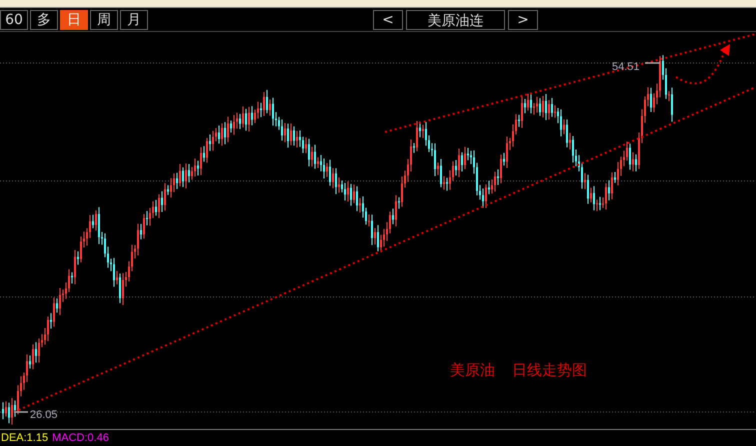  What do you see at coordinates (44, 20) in the screenshot?
I see `period-button: 多` at bounding box center [44, 20].